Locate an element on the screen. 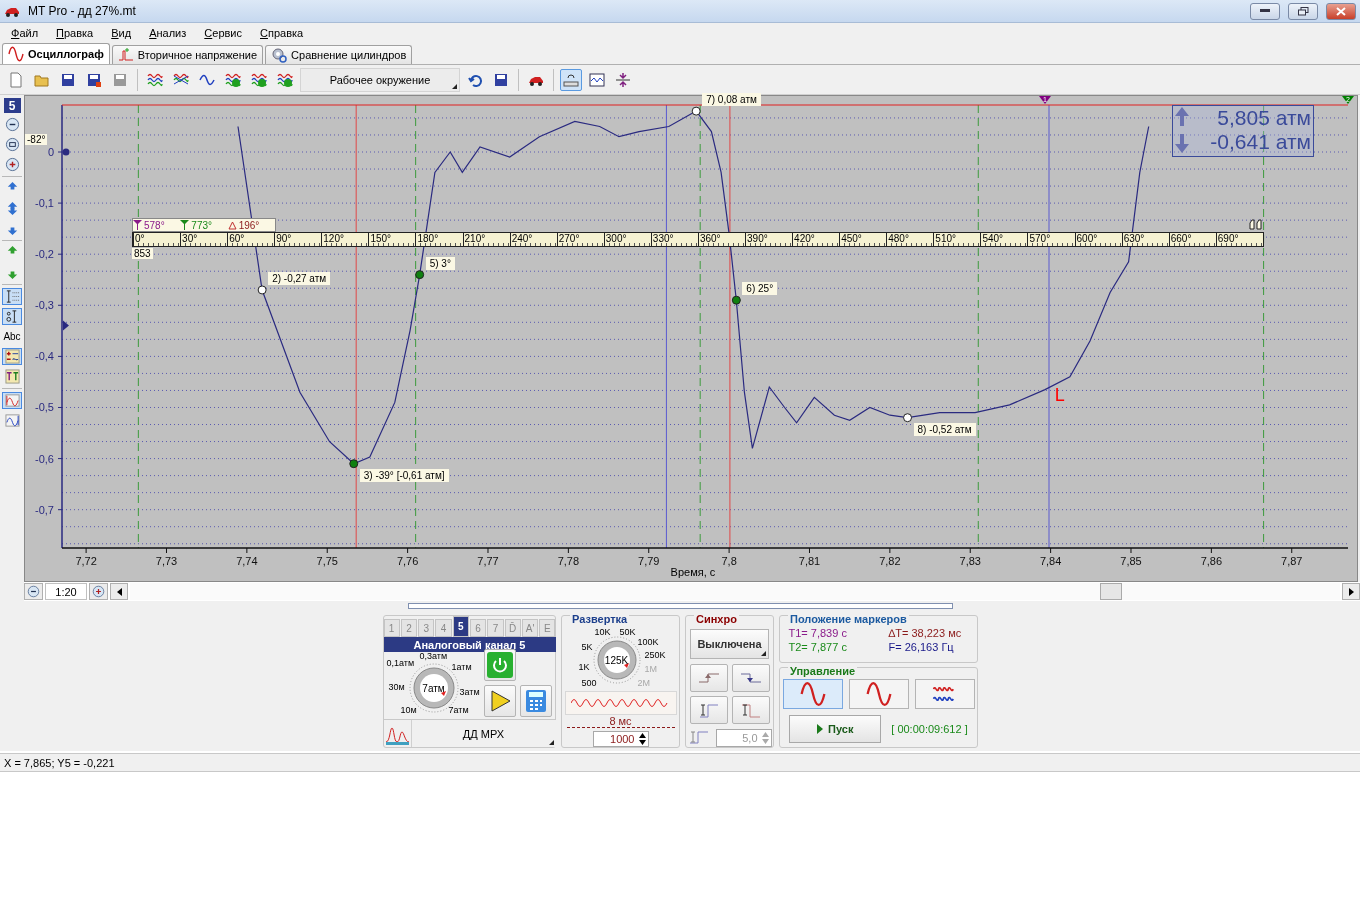  ruler-info: 578° 773° 196° is located at coordinates (204, 225).